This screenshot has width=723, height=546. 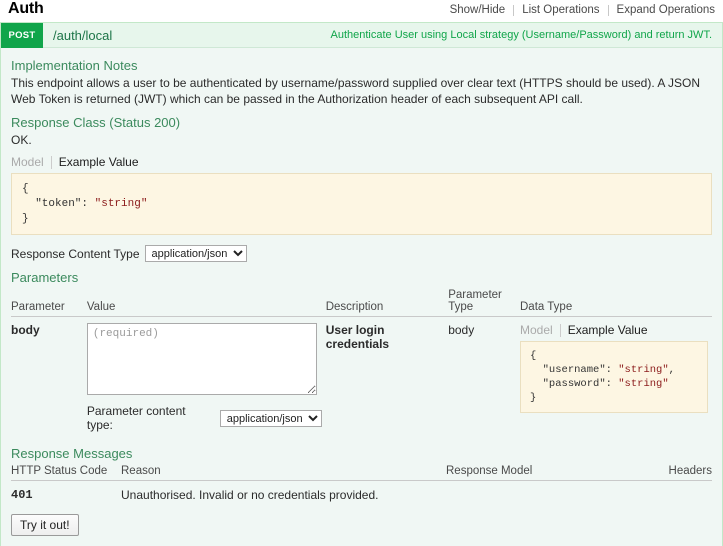 I want to click on parameter-type: body, so click(x=461, y=330).